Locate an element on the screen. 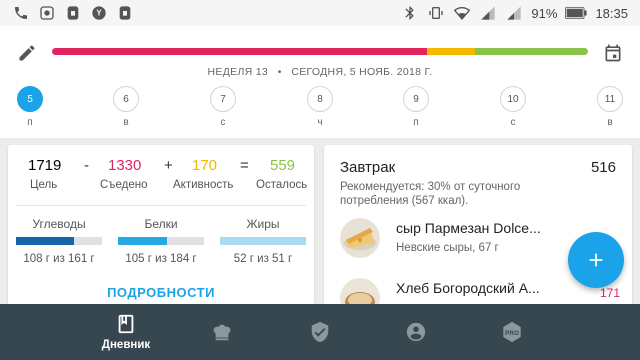 This screenshot has width=640, height=360. wifi-icon is located at coordinates (462, 13).